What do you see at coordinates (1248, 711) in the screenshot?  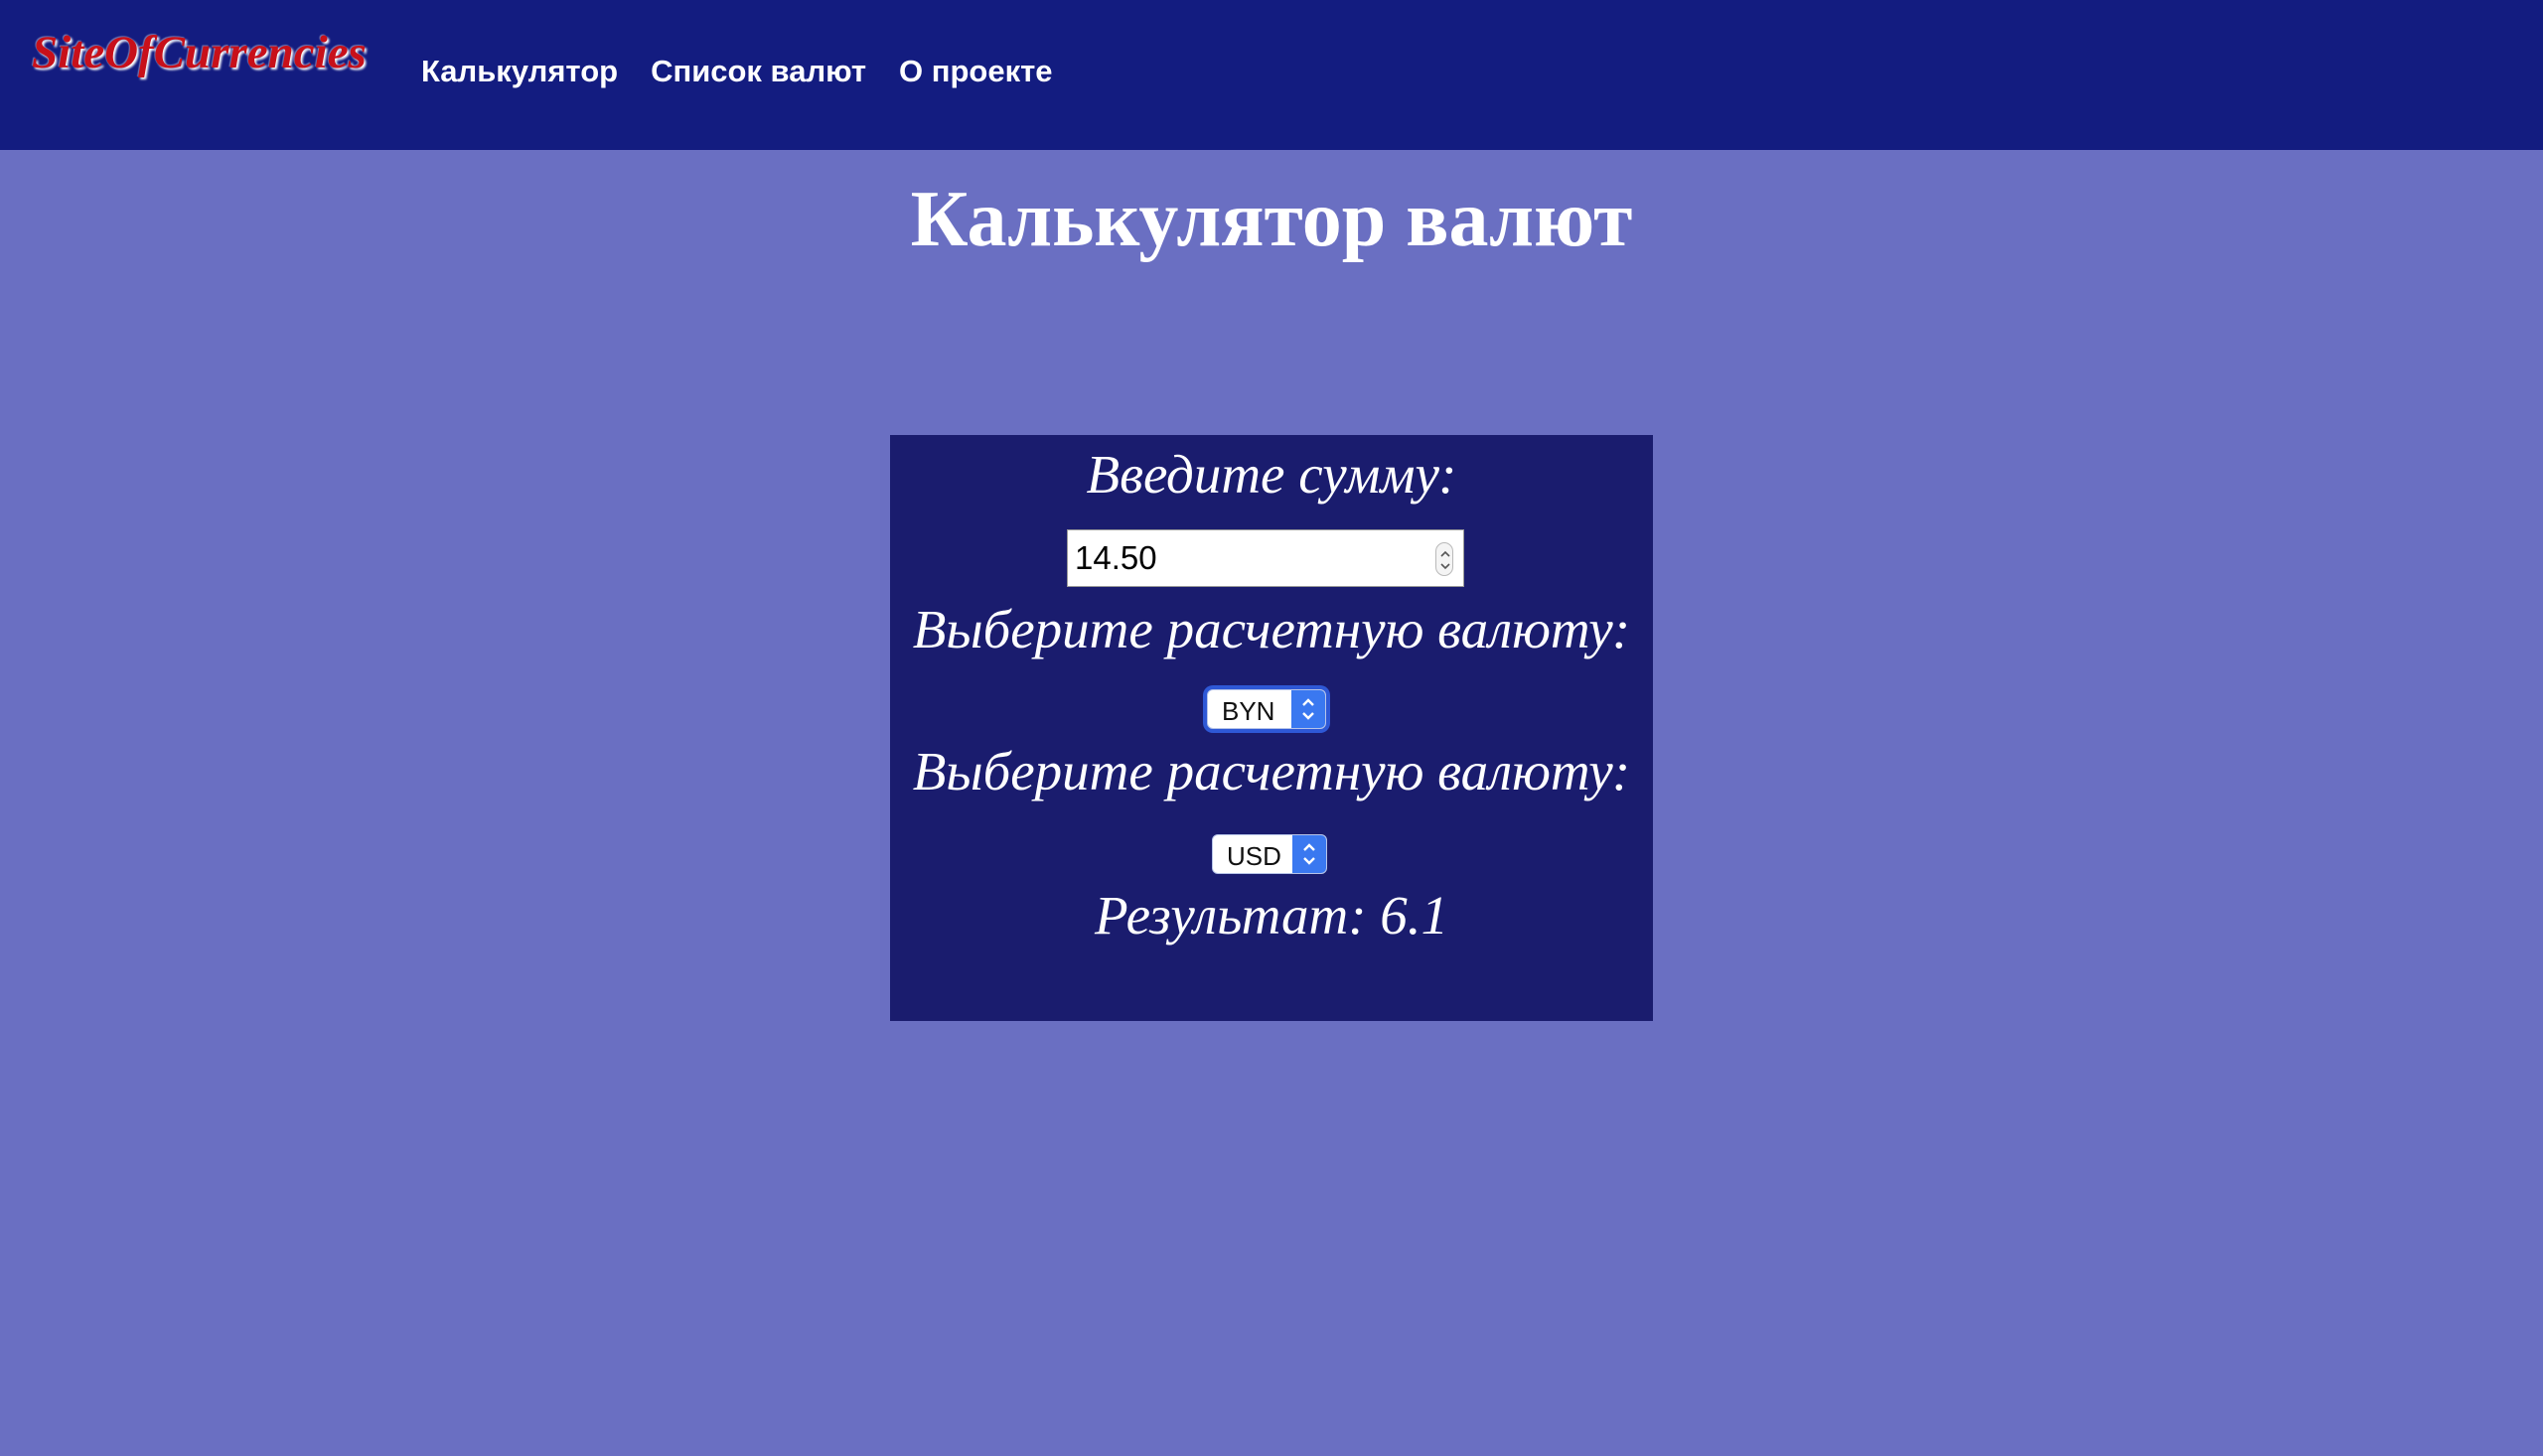 I see `from-currency-value: BYN` at bounding box center [1248, 711].